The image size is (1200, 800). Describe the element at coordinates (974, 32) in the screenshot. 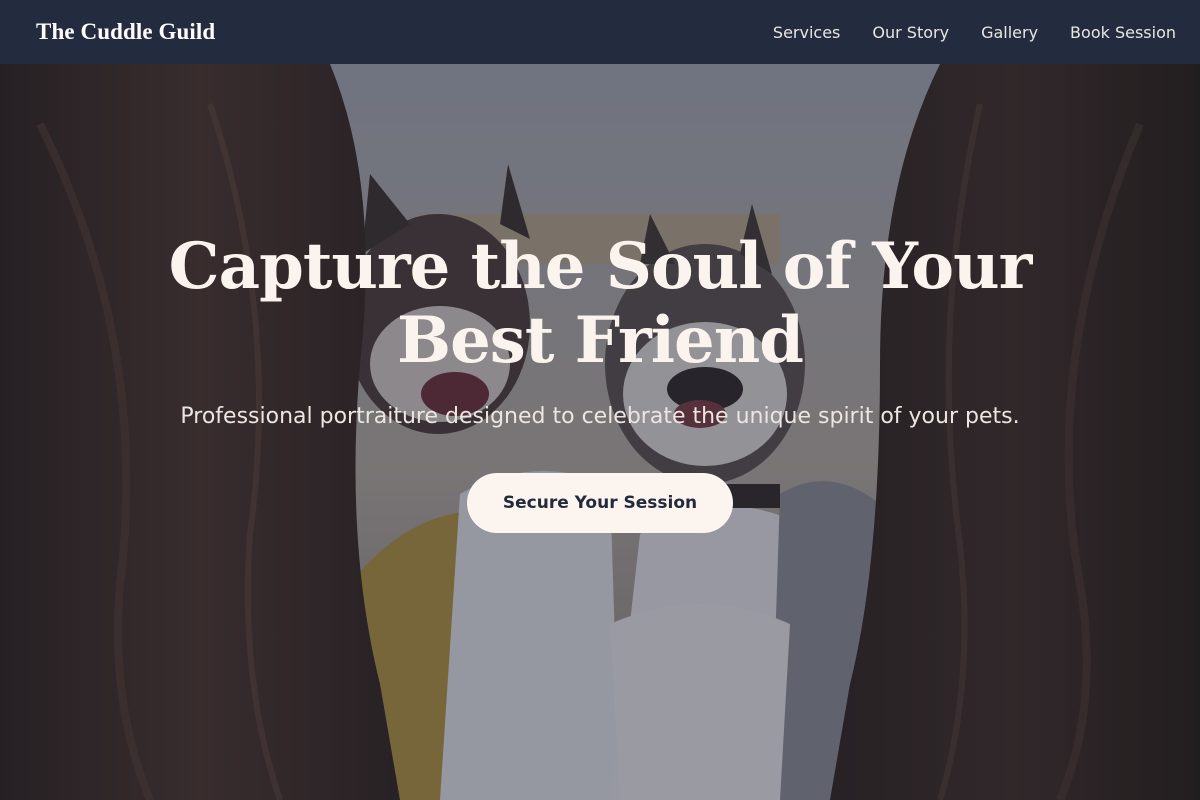

I see `main-nav: Services Our Story Gallery Book Session` at that location.